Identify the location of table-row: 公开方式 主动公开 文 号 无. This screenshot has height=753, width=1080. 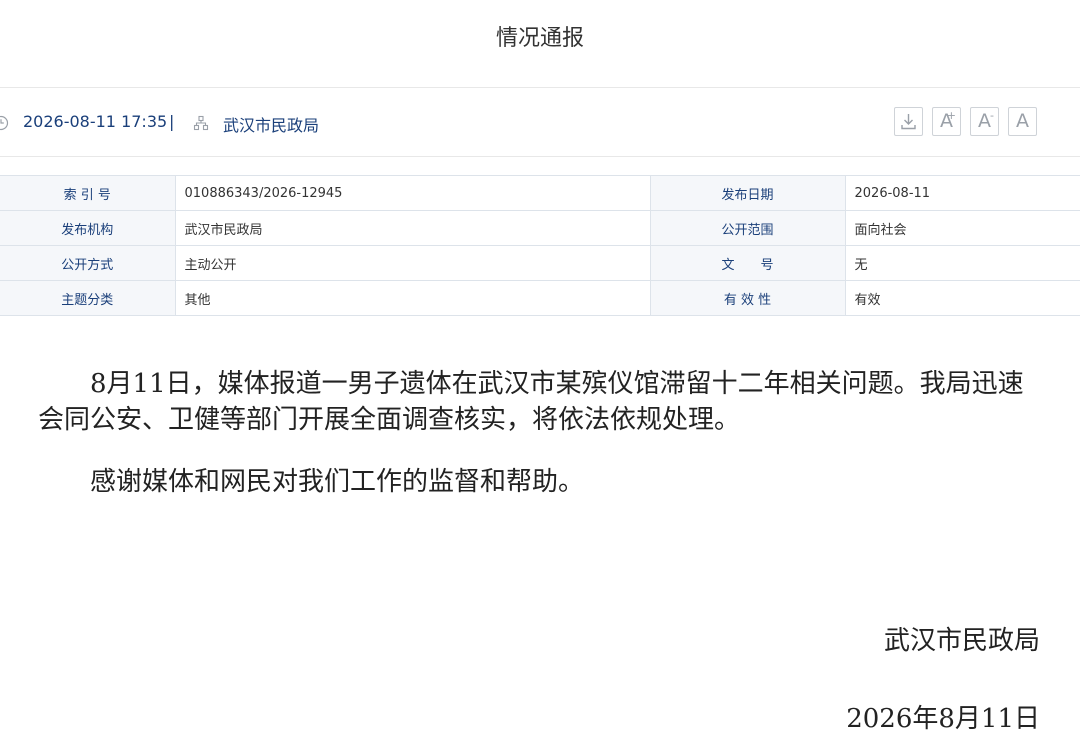
(540, 263).